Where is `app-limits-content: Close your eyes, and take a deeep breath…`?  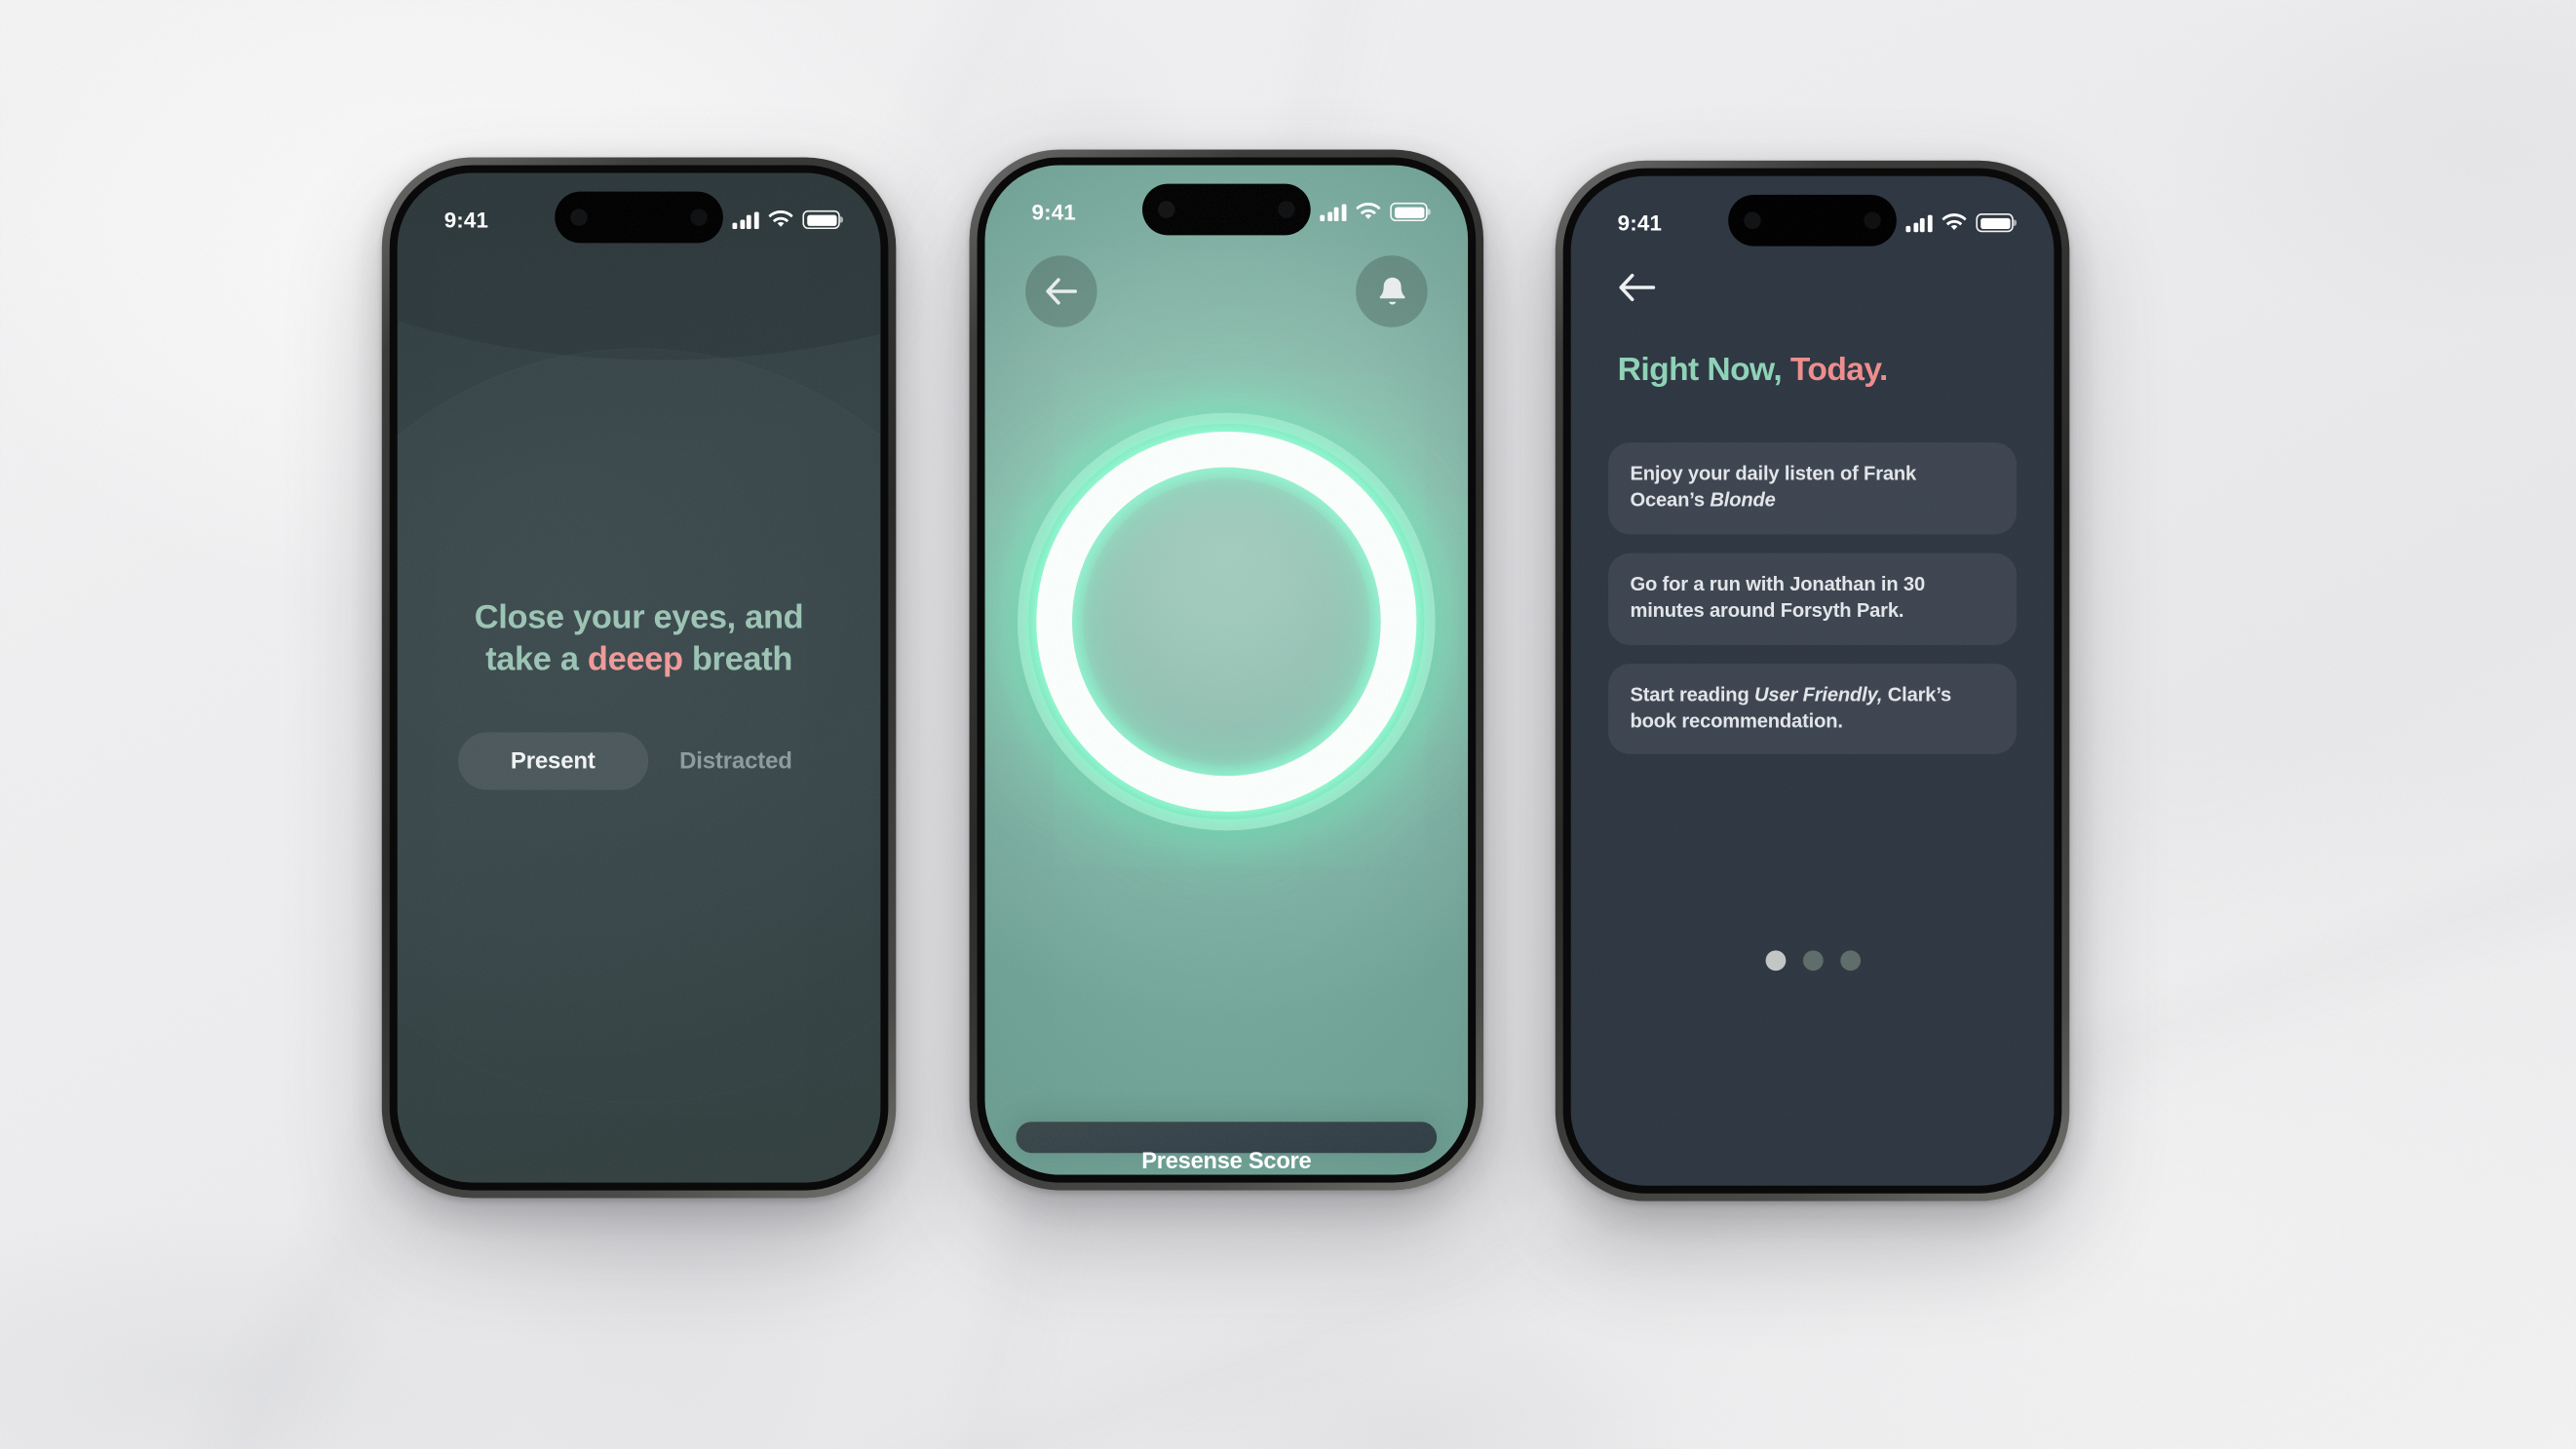 app-limits-content: Close your eyes, and take a deeep breath… is located at coordinates (639, 692).